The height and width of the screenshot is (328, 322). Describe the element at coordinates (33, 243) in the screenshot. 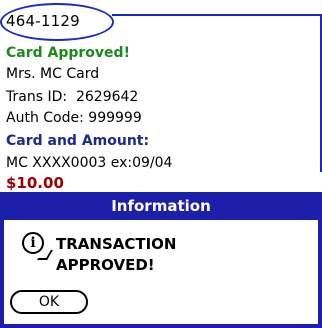

I see `info-icon: i` at that location.